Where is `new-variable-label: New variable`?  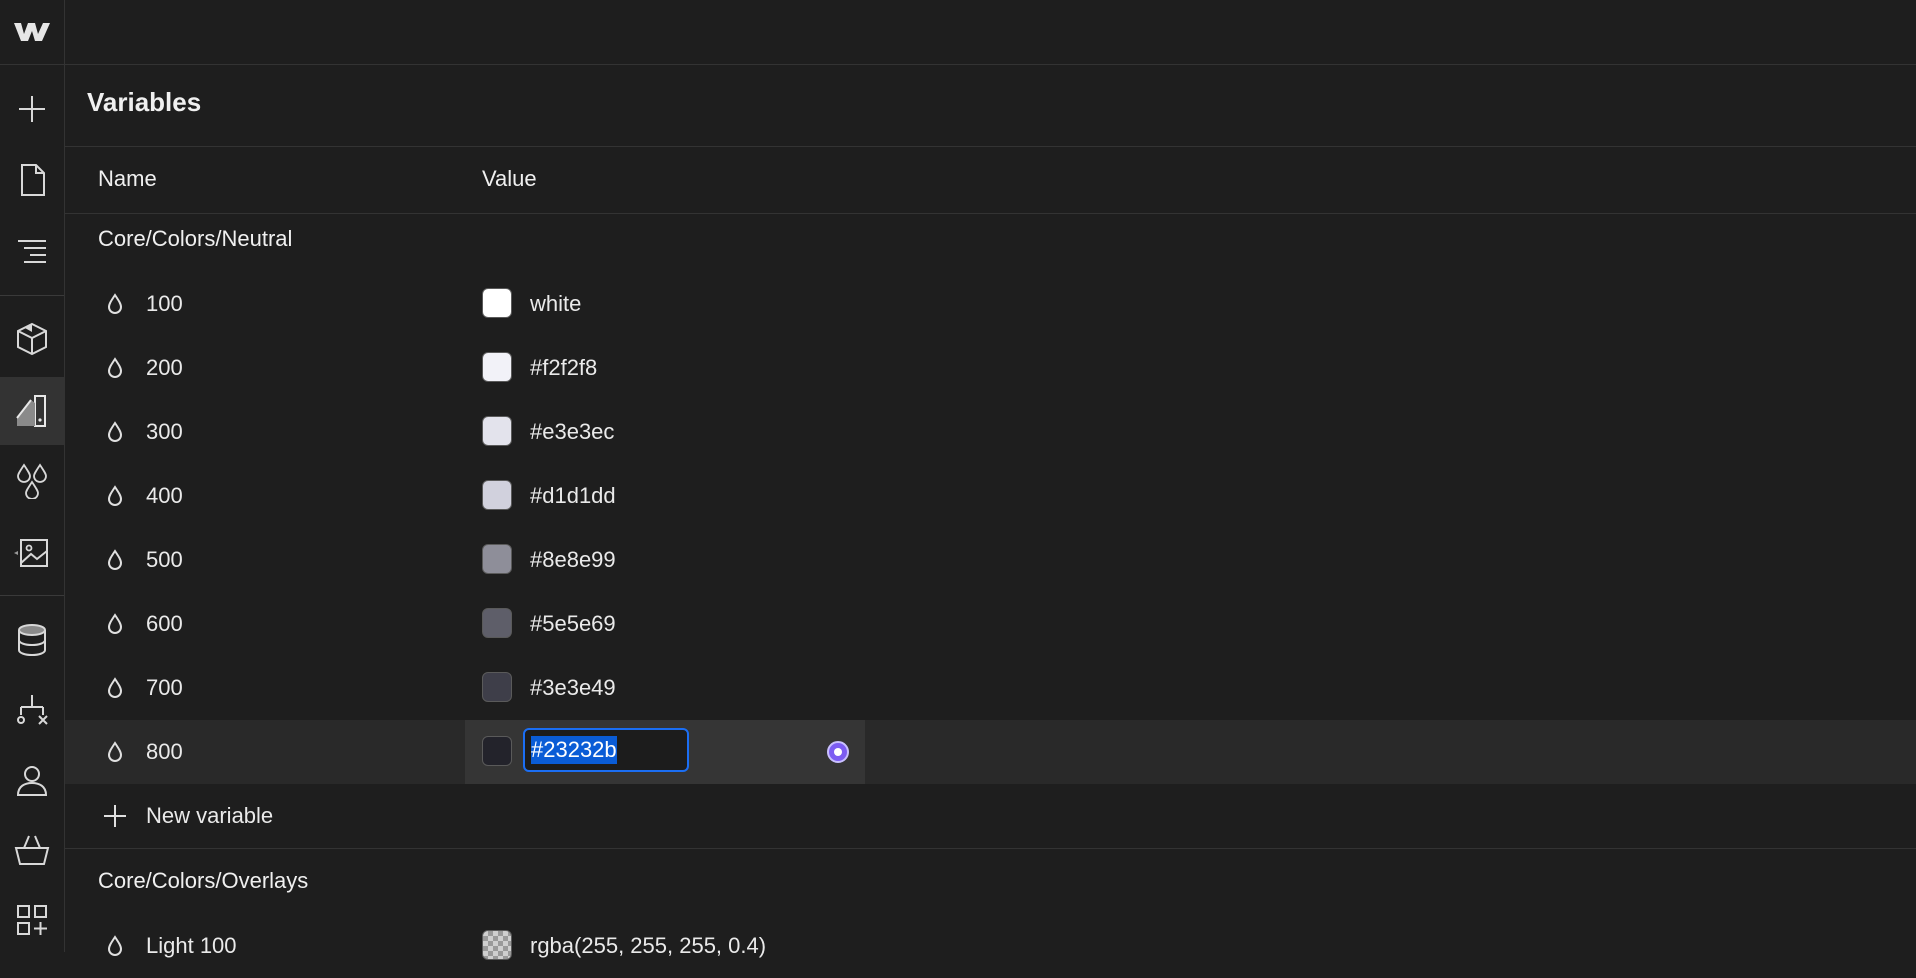
new-variable-label: New variable is located at coordinates (210, 815).